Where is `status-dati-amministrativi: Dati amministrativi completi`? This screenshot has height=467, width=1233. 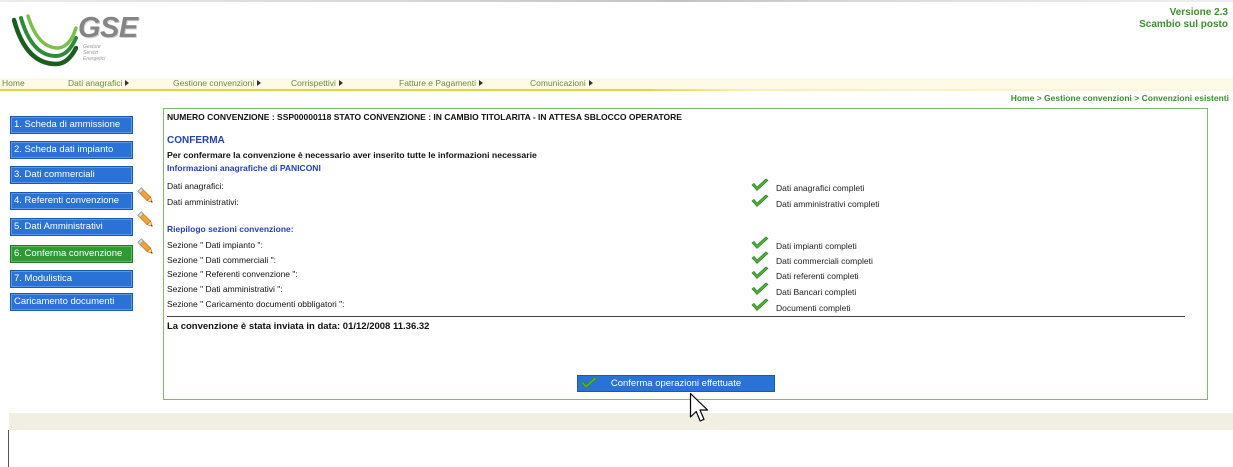
status-dati-amministrativi: Dati amministrativi completi is located at coordinates (911, 202).